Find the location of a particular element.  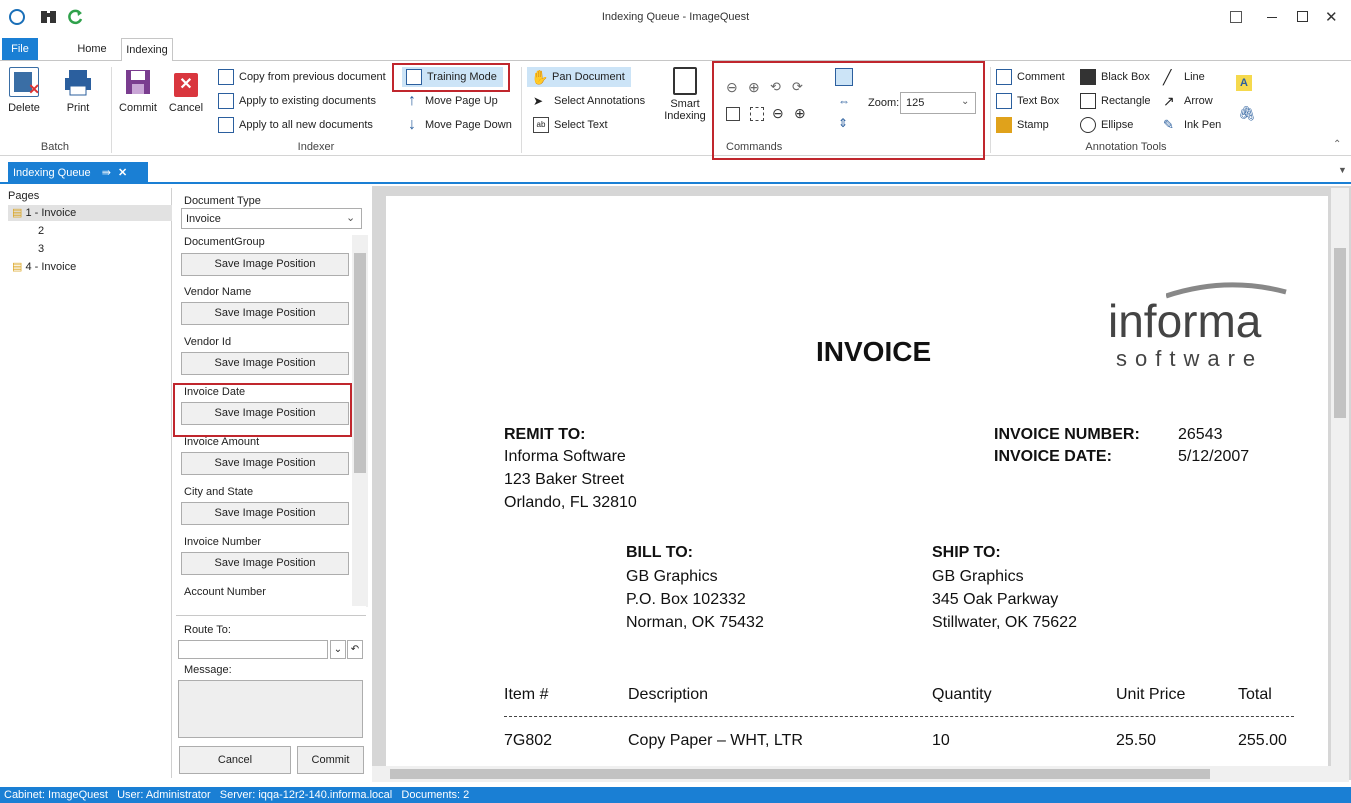

remit-line: 123 Baker Street is located at coordinates (564, 479).